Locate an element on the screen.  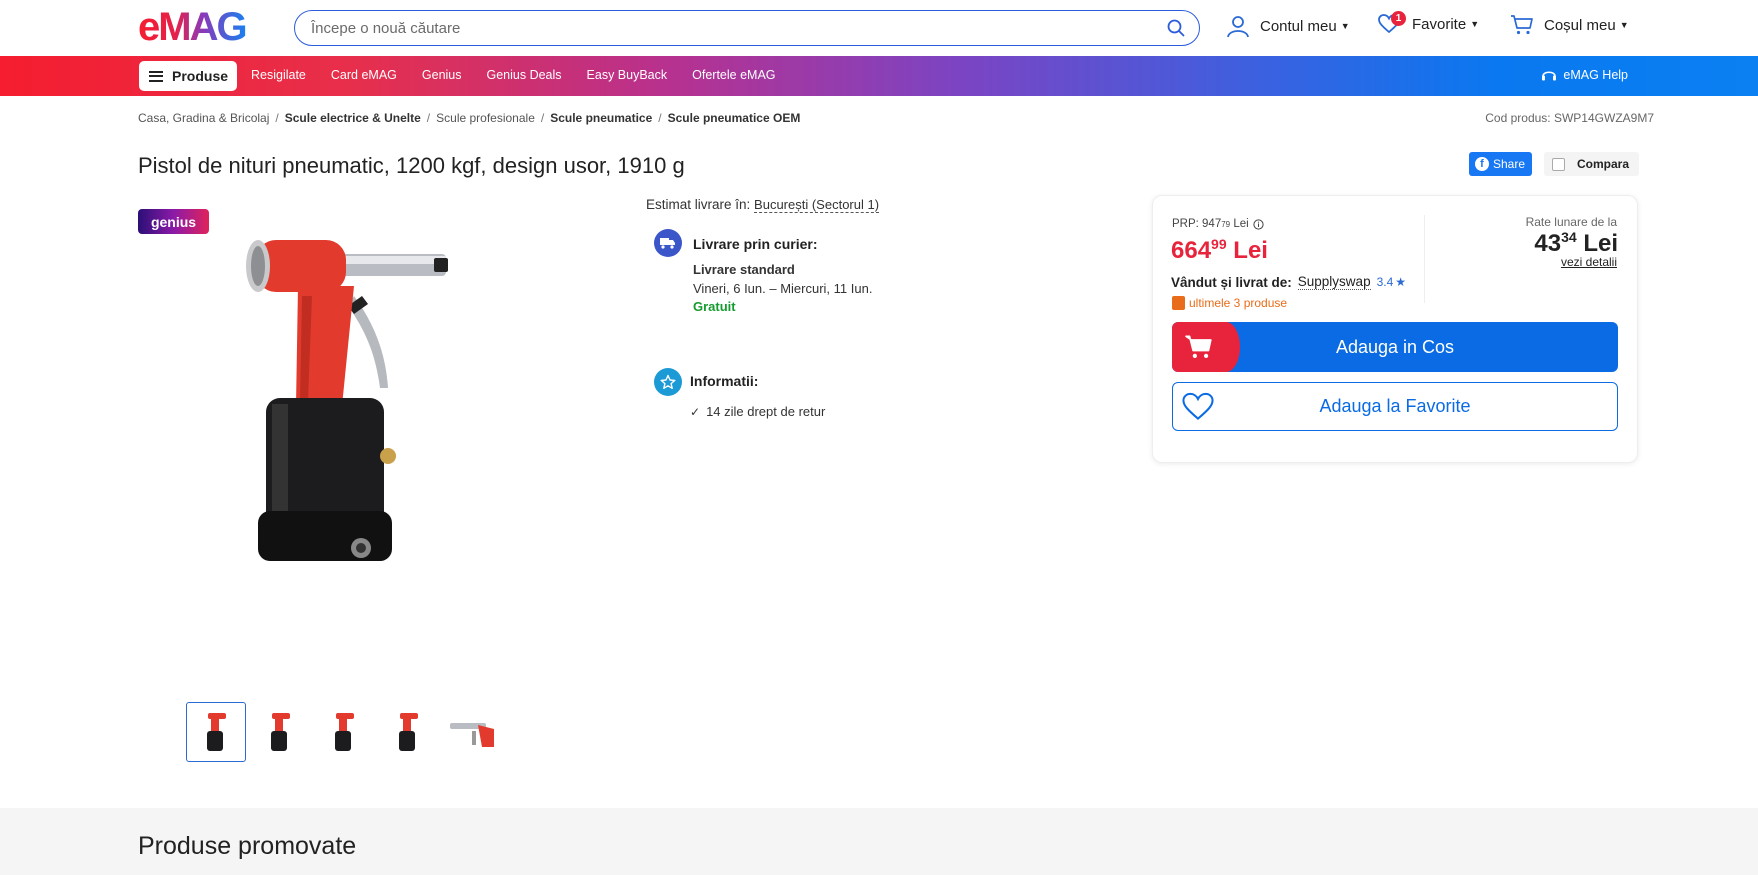
info-icon is located at coordinates (1258, 224).